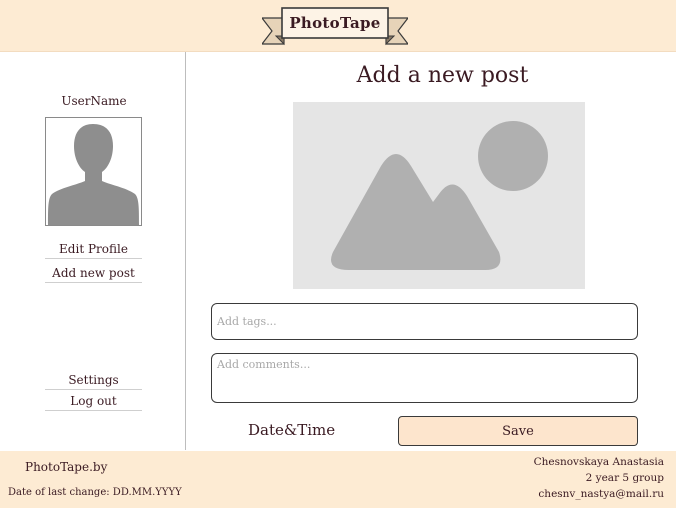 Image resolution: width=676 pixels, height=508 pixels. Describe the element at coordinates (93, 274) in the screenshot. I see `add-new-post-link: Add new post` at that location.